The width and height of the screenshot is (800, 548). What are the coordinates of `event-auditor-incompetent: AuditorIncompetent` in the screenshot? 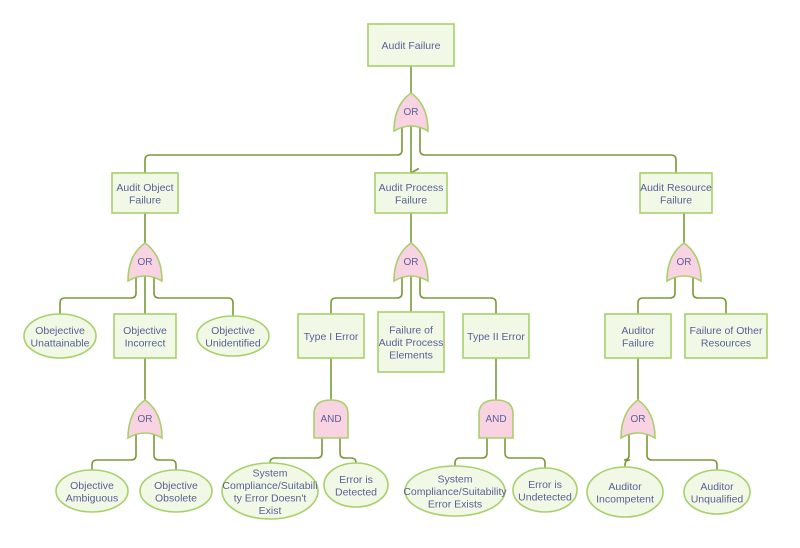 It's located at (625, 492).